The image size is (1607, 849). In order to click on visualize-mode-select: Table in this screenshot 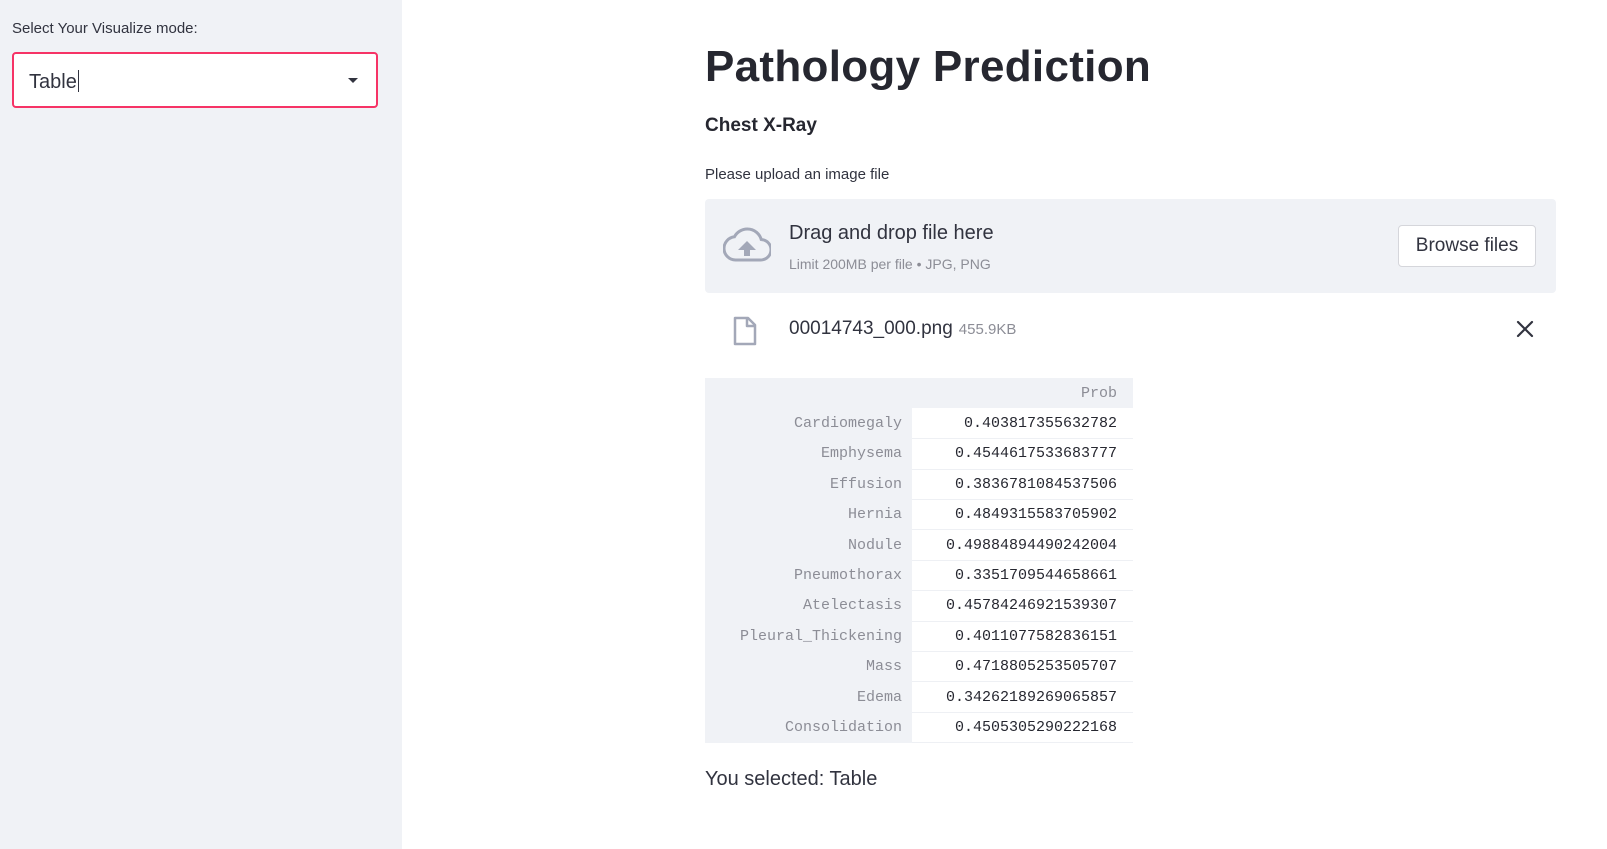, I will do `click(195, 80)`.